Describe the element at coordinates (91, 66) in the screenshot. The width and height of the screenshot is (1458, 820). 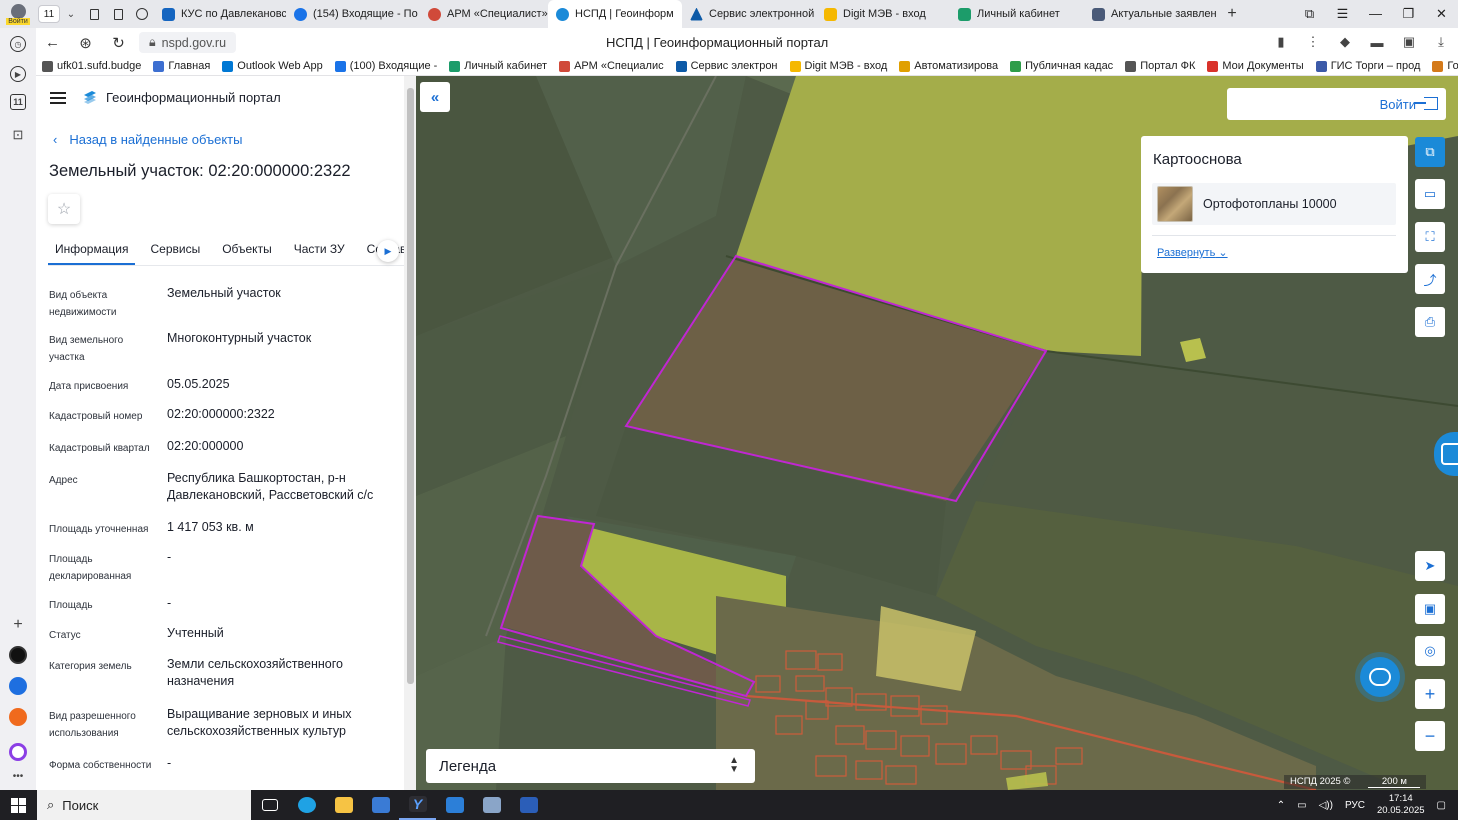
I see `bookmark-item: ufk01.sufd.budge` at that location.